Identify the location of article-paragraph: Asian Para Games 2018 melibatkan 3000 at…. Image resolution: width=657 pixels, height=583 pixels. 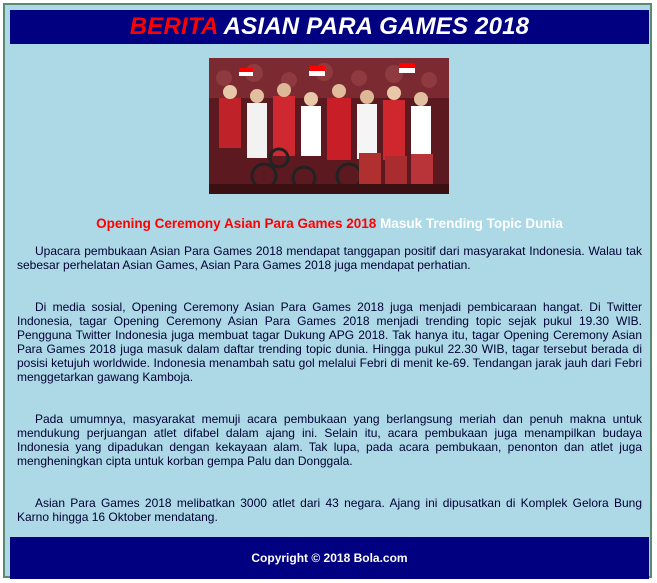
(329, 510).